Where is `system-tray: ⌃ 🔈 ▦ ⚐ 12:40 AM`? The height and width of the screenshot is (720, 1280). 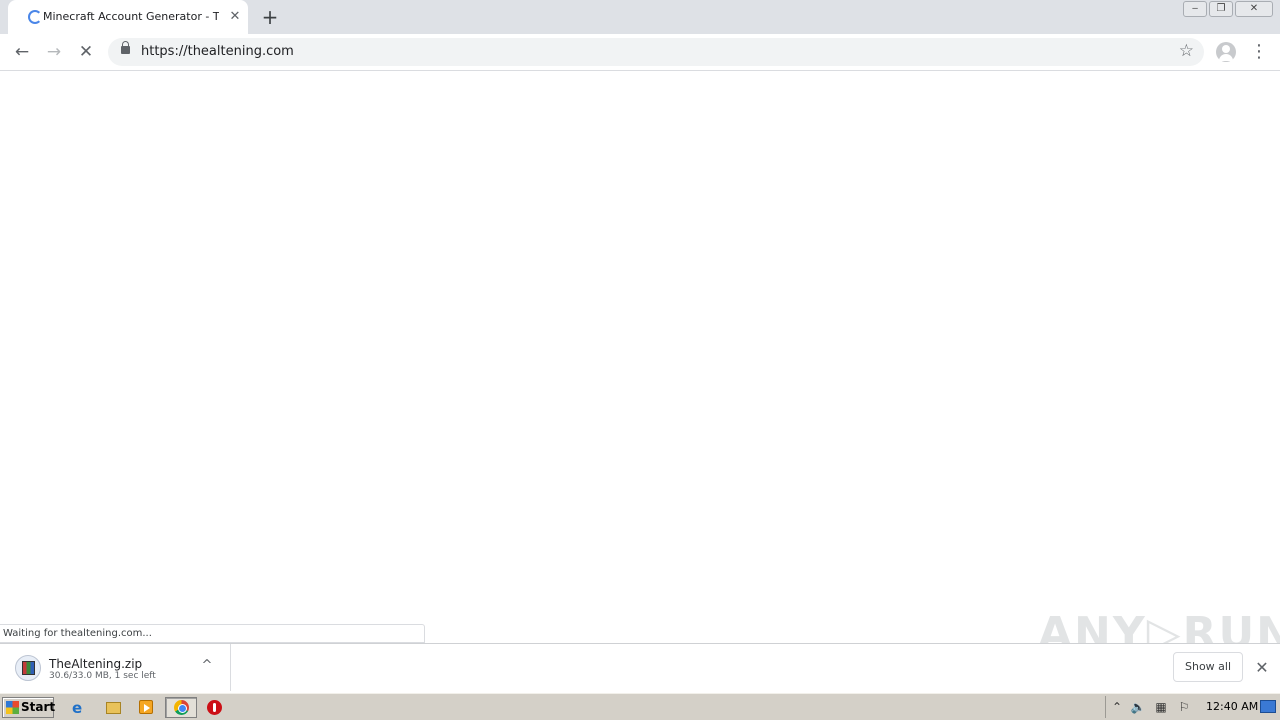 system-tray: ⌃ 🔈 ▦ ⚐ 12:40 AM is located at coordinates (1192, 707).